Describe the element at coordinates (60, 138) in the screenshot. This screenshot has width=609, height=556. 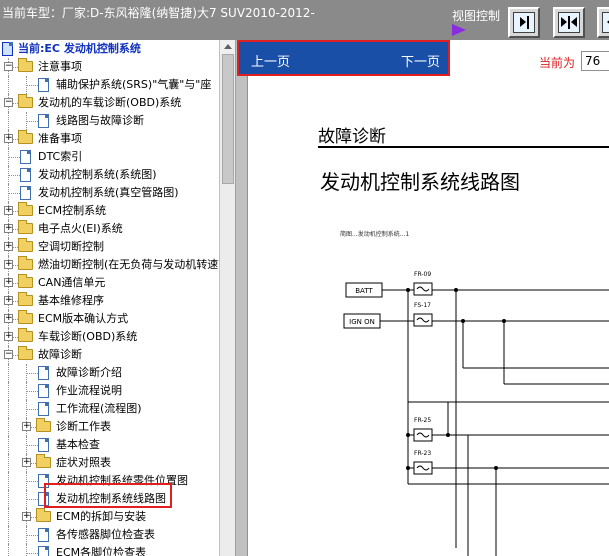
I see `tree-item-label: 准备事项` at that location.